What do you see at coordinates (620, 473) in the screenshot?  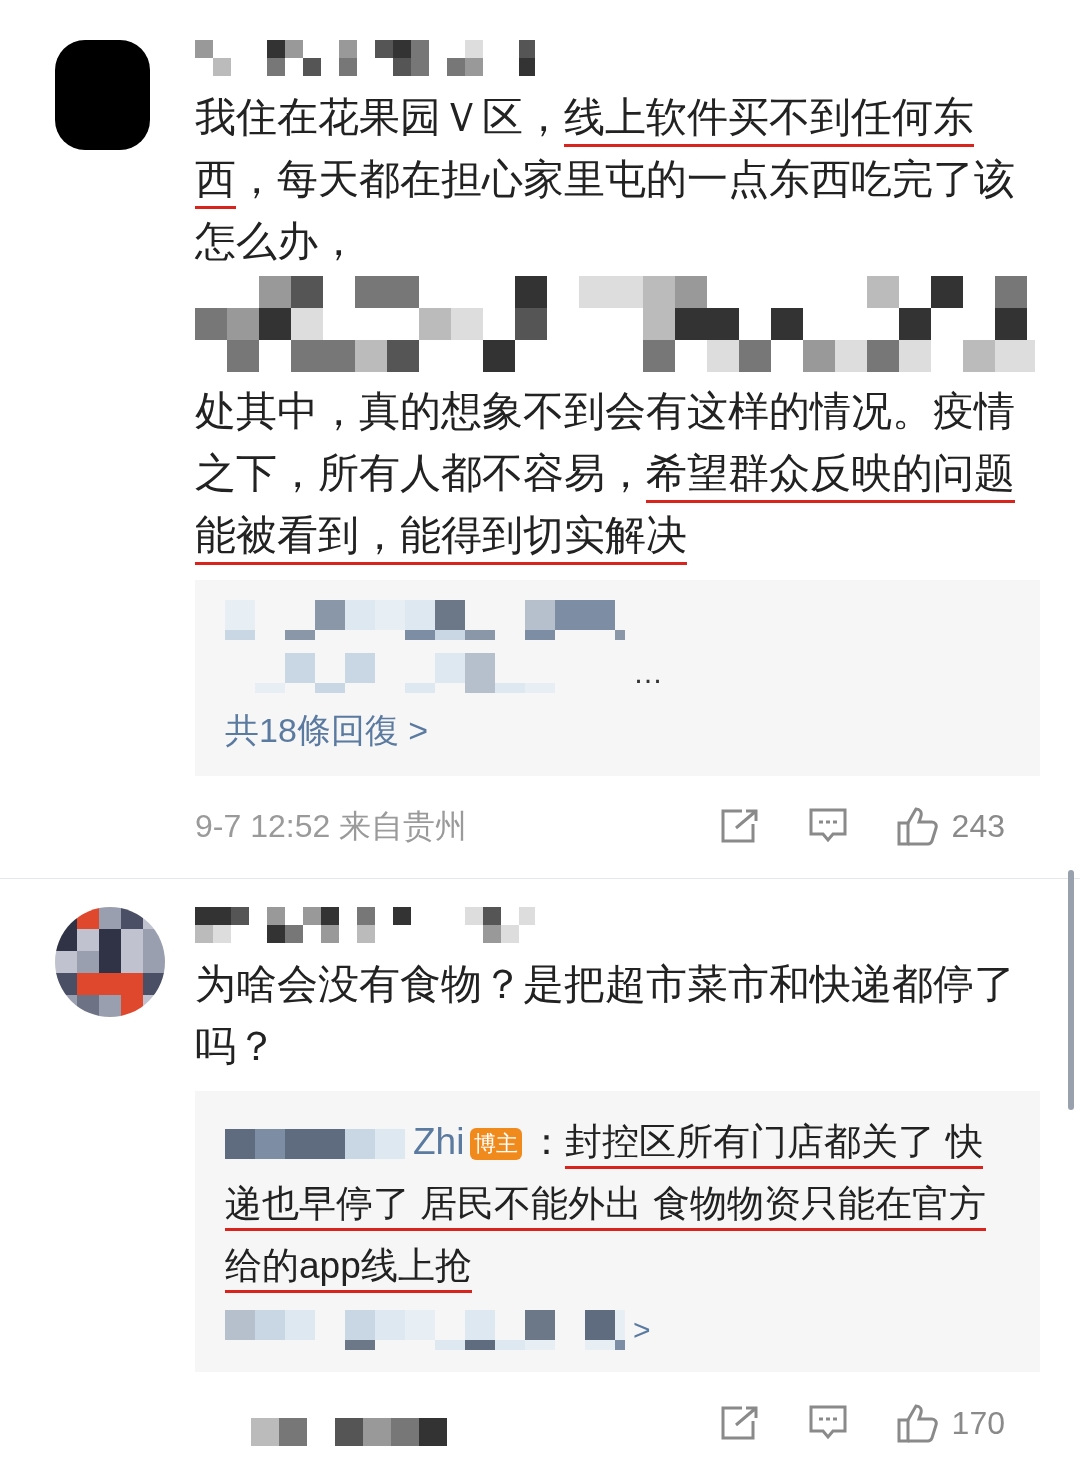 I see `comment-text: 处其中，真的想象不到会有这样的情况。疫情之下，所有人都不容易，希望群众反映的问题能被看到，能得到切实解决` at bounding box center [620, 473].